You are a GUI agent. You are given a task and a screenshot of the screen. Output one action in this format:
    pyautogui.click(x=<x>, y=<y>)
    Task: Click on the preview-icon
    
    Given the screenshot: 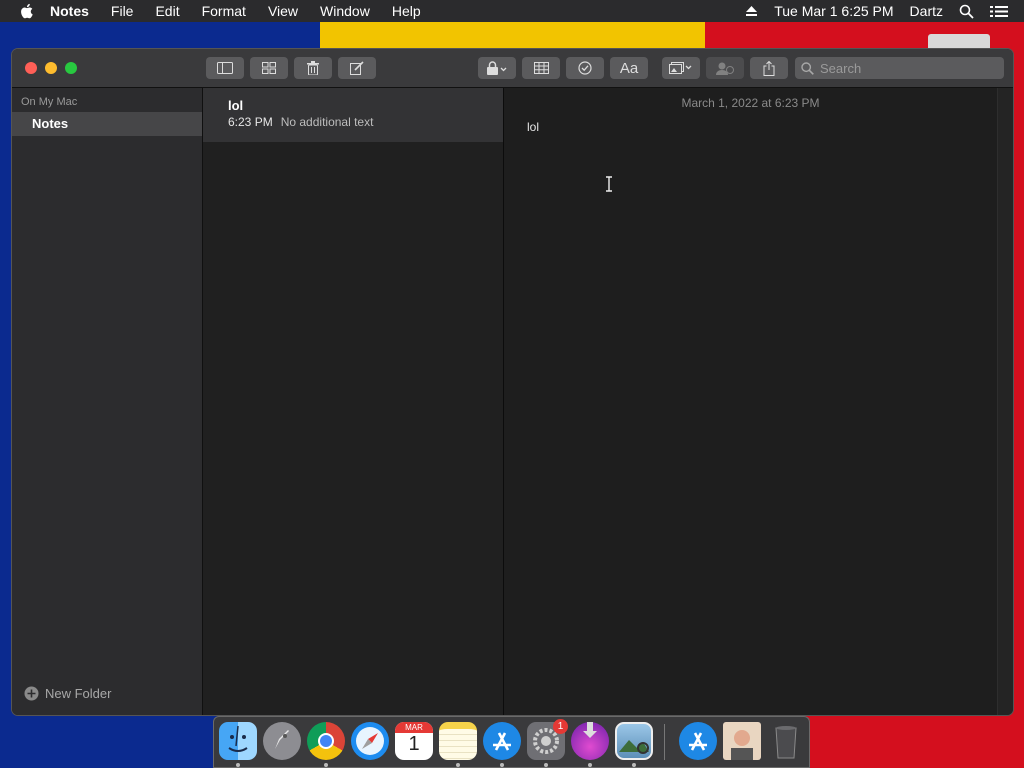 What is the action you would take?
    pyautogui.click(x=634, y=741)
    